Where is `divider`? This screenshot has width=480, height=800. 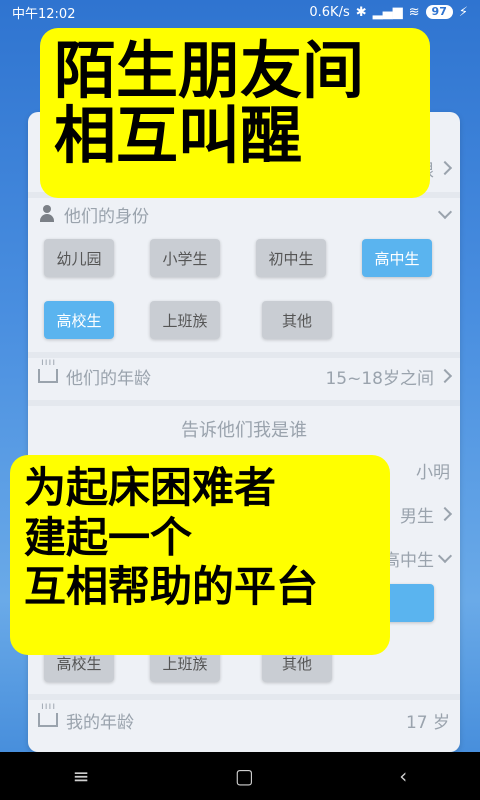 divider is located at coordinates (244, 403).